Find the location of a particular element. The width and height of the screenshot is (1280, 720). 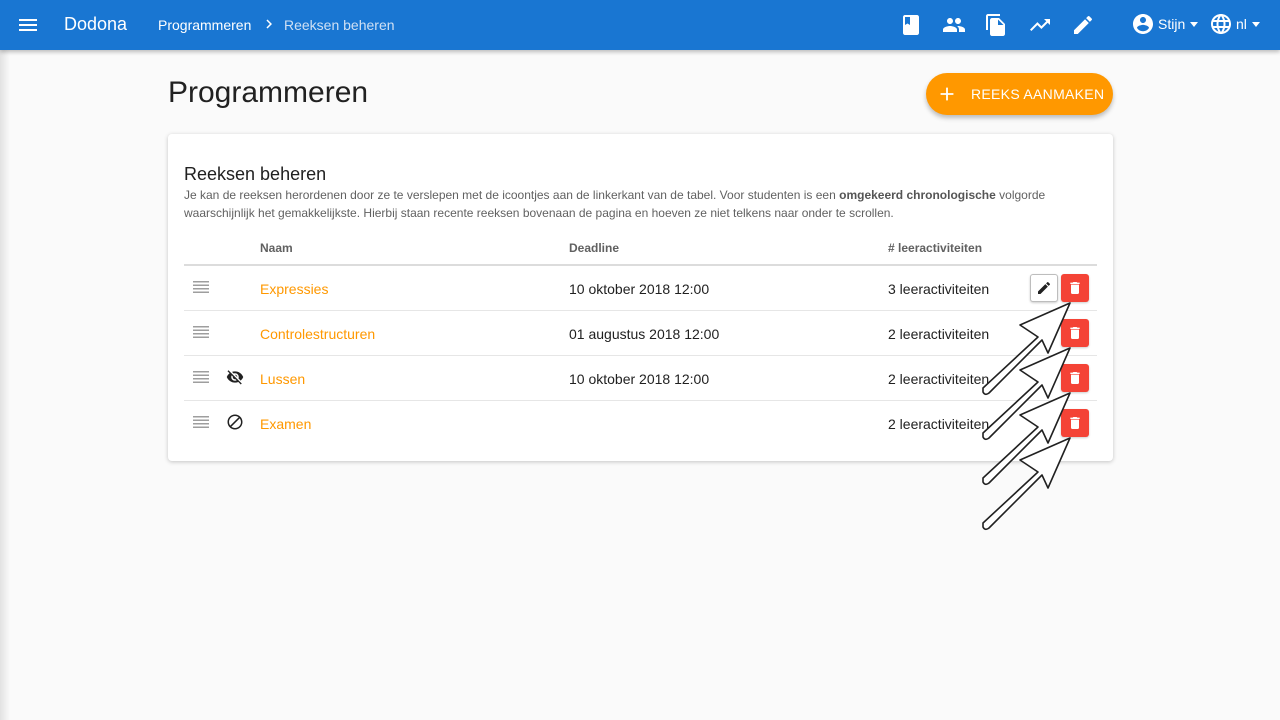

page-edge-shadow is located at coordinates (5, 385).